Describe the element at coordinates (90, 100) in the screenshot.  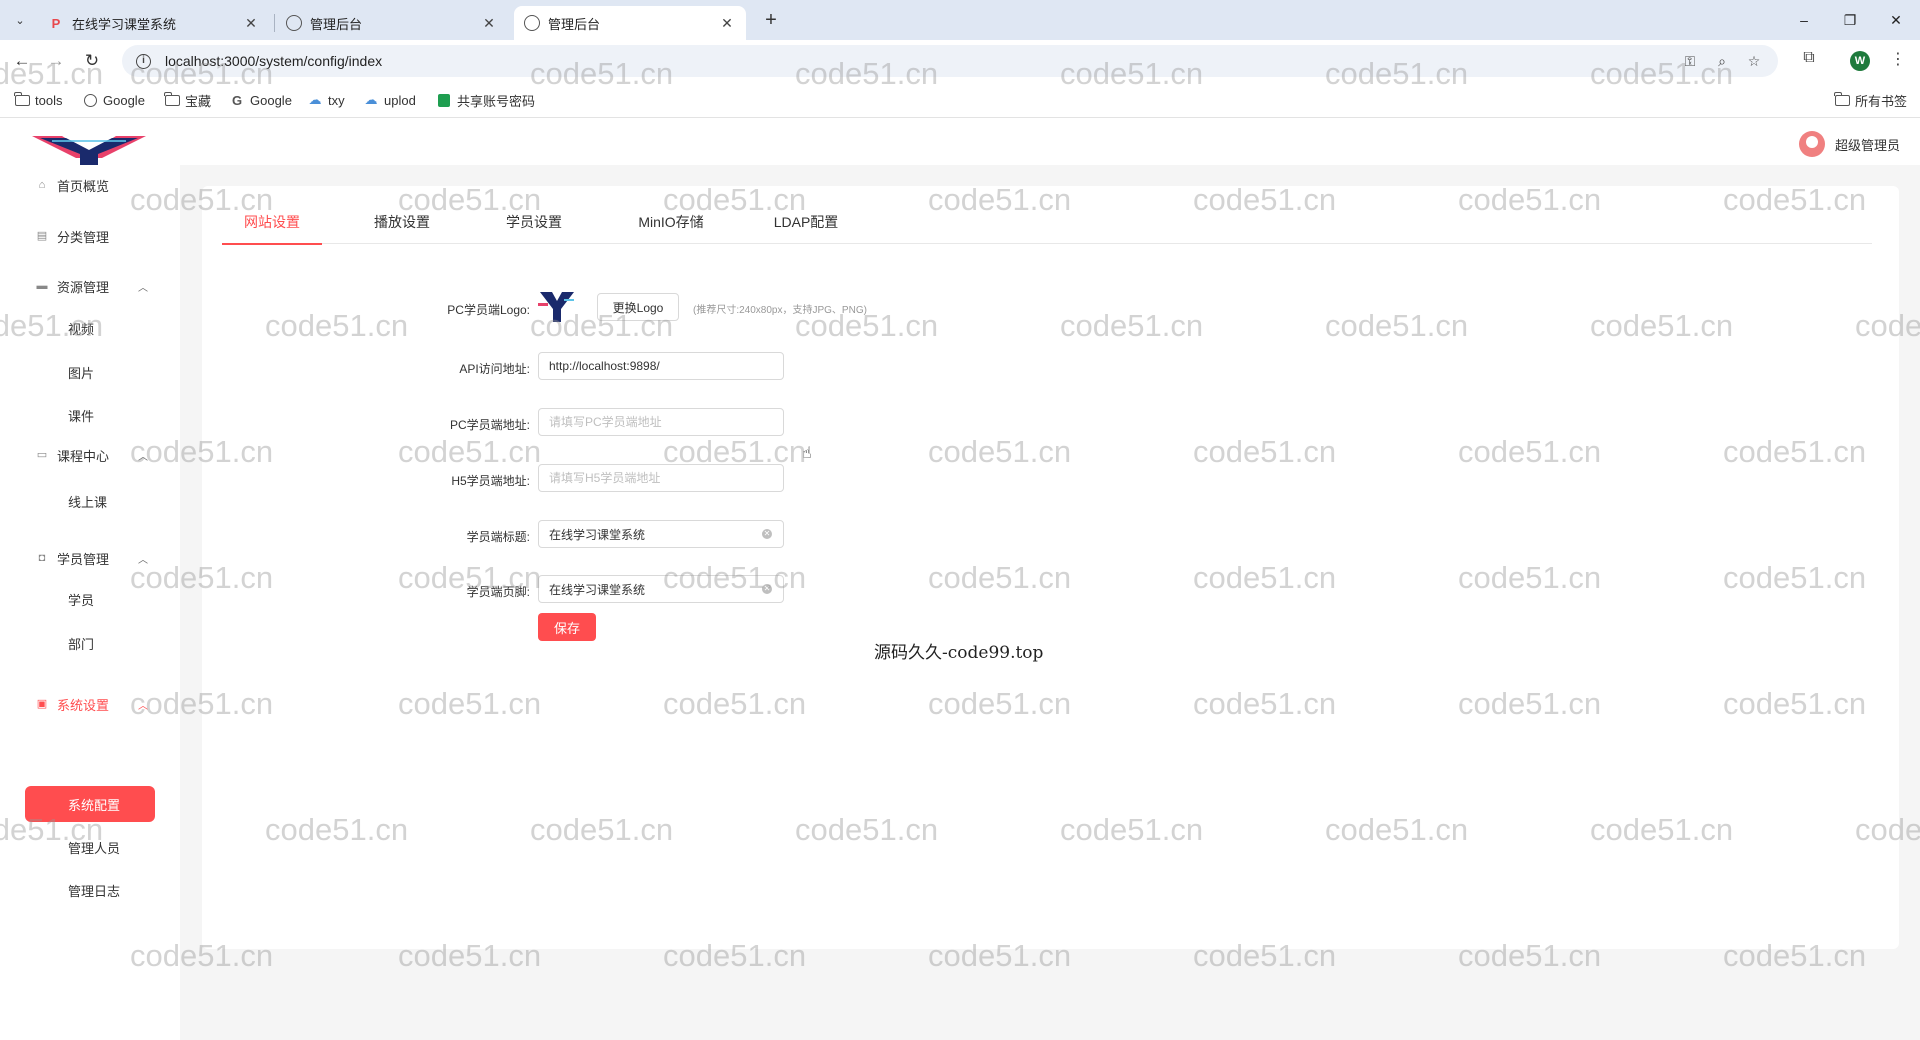
I see `globe-icon` at that location.